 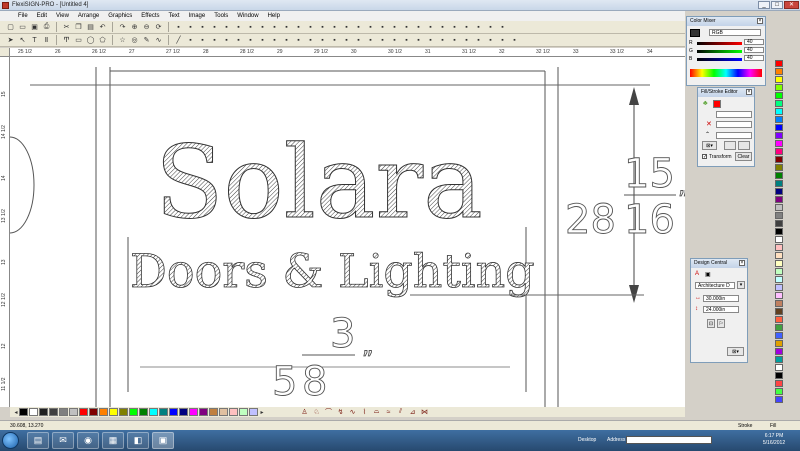 What do you see at coordinates (10, 27) in the screenshot?
I see `new-icon: ▢` at bounding box center [10, 27].